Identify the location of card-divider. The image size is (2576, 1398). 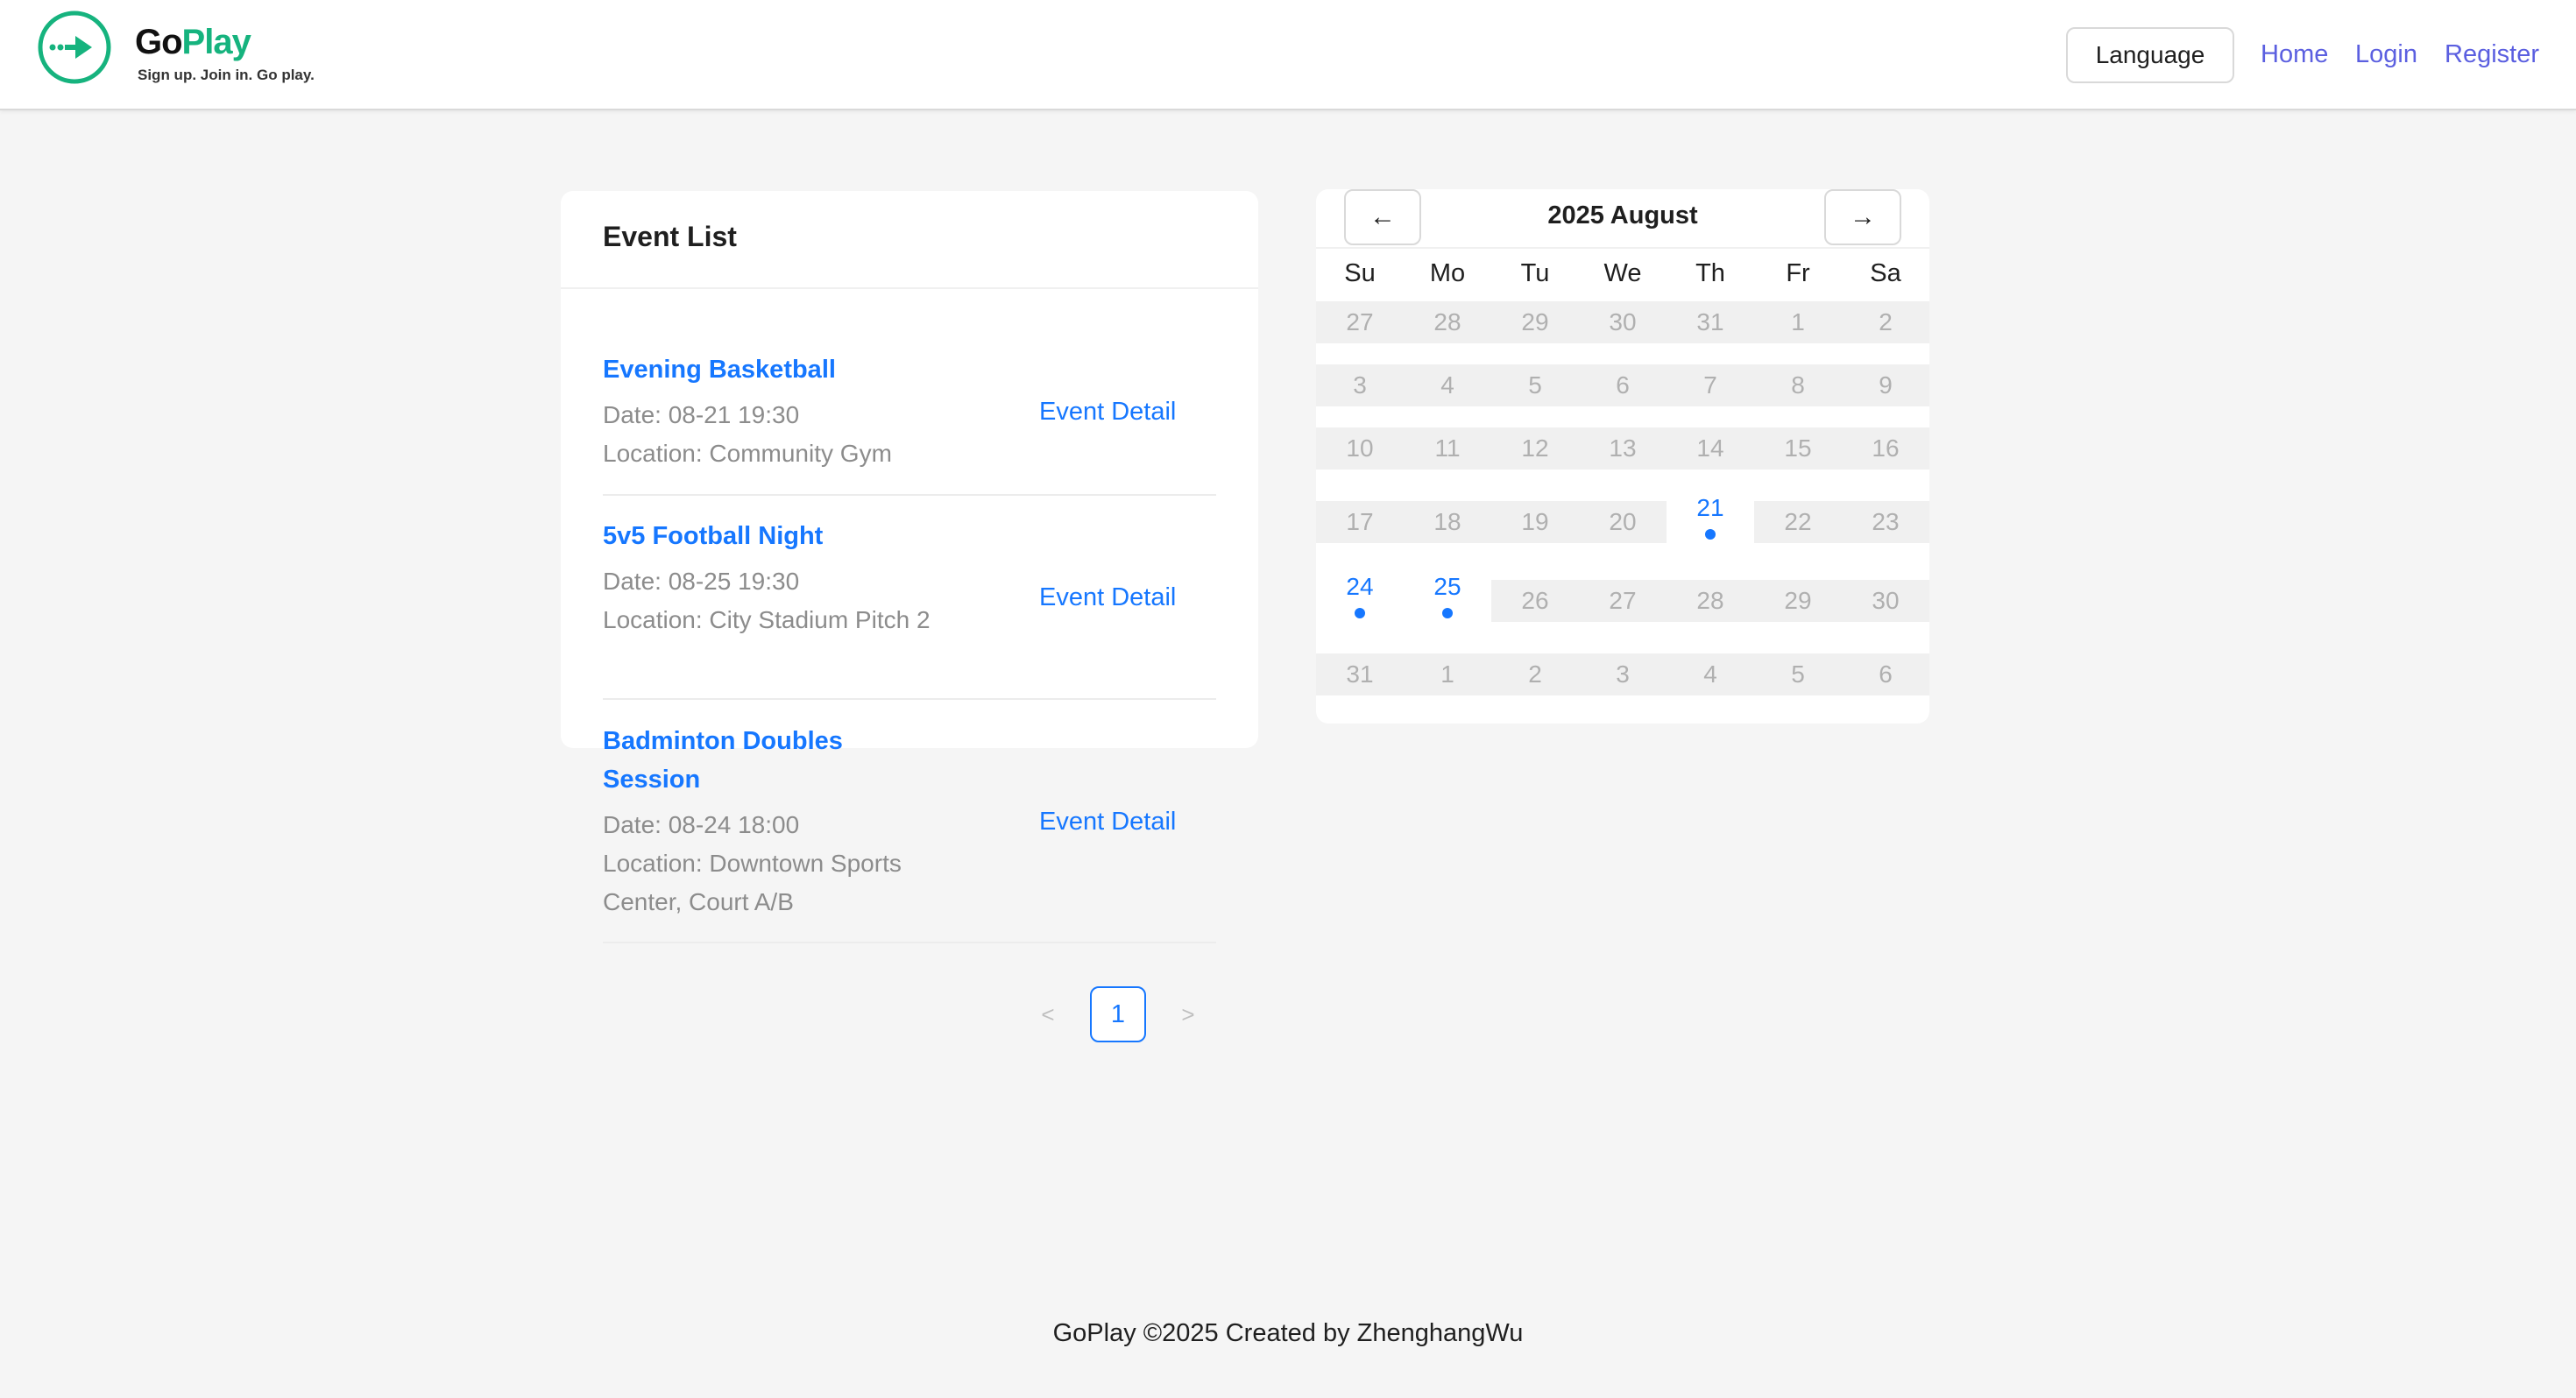
(909, 288).